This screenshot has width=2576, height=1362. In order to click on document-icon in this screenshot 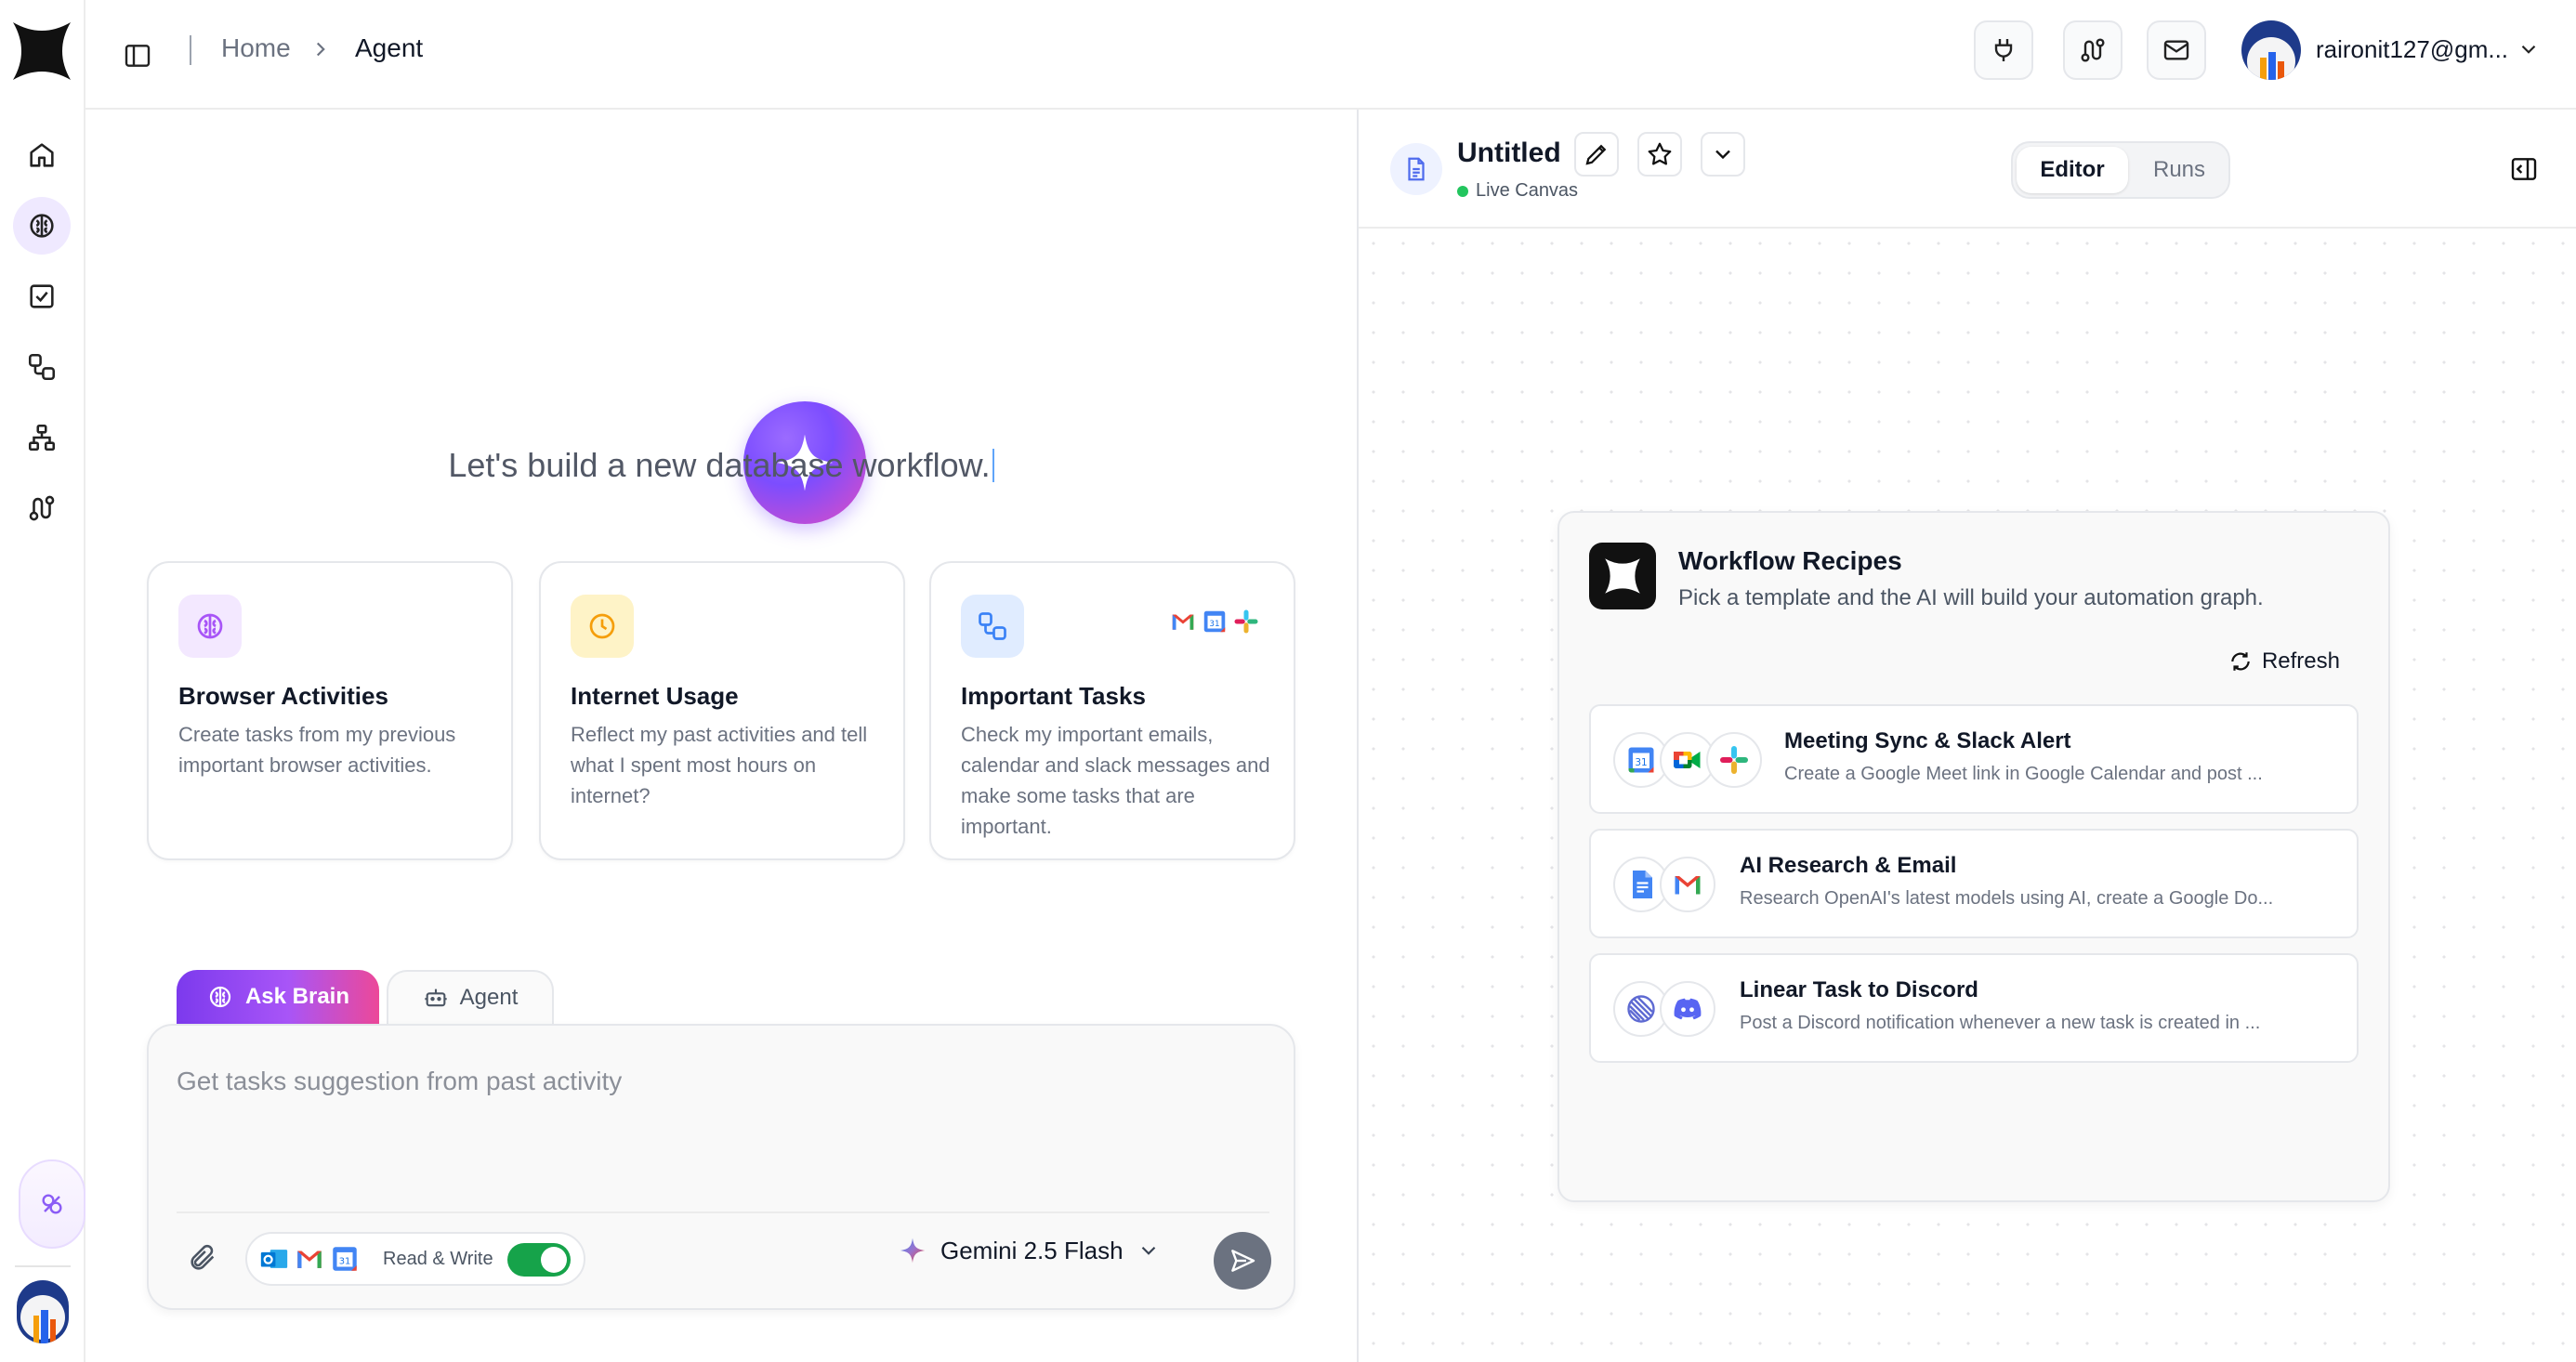, I will do `click(1416, 169)`.